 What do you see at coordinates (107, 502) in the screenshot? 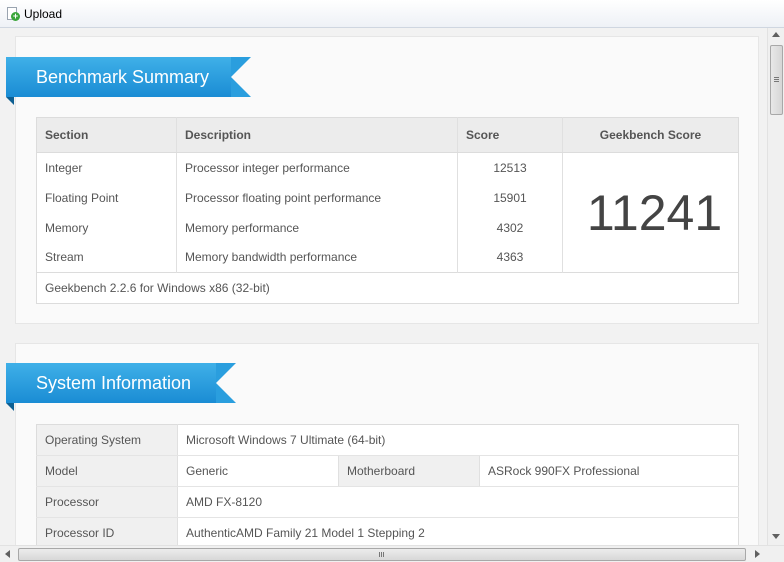
I see `processor-label: Processor` at bounding box center [107, 502].